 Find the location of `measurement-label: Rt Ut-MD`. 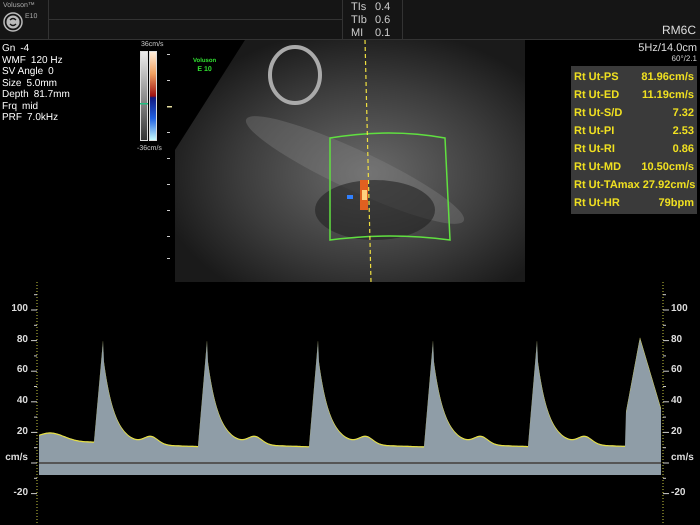

measurement-label: Rt Ut-MD is located at coordinates (598, 167).